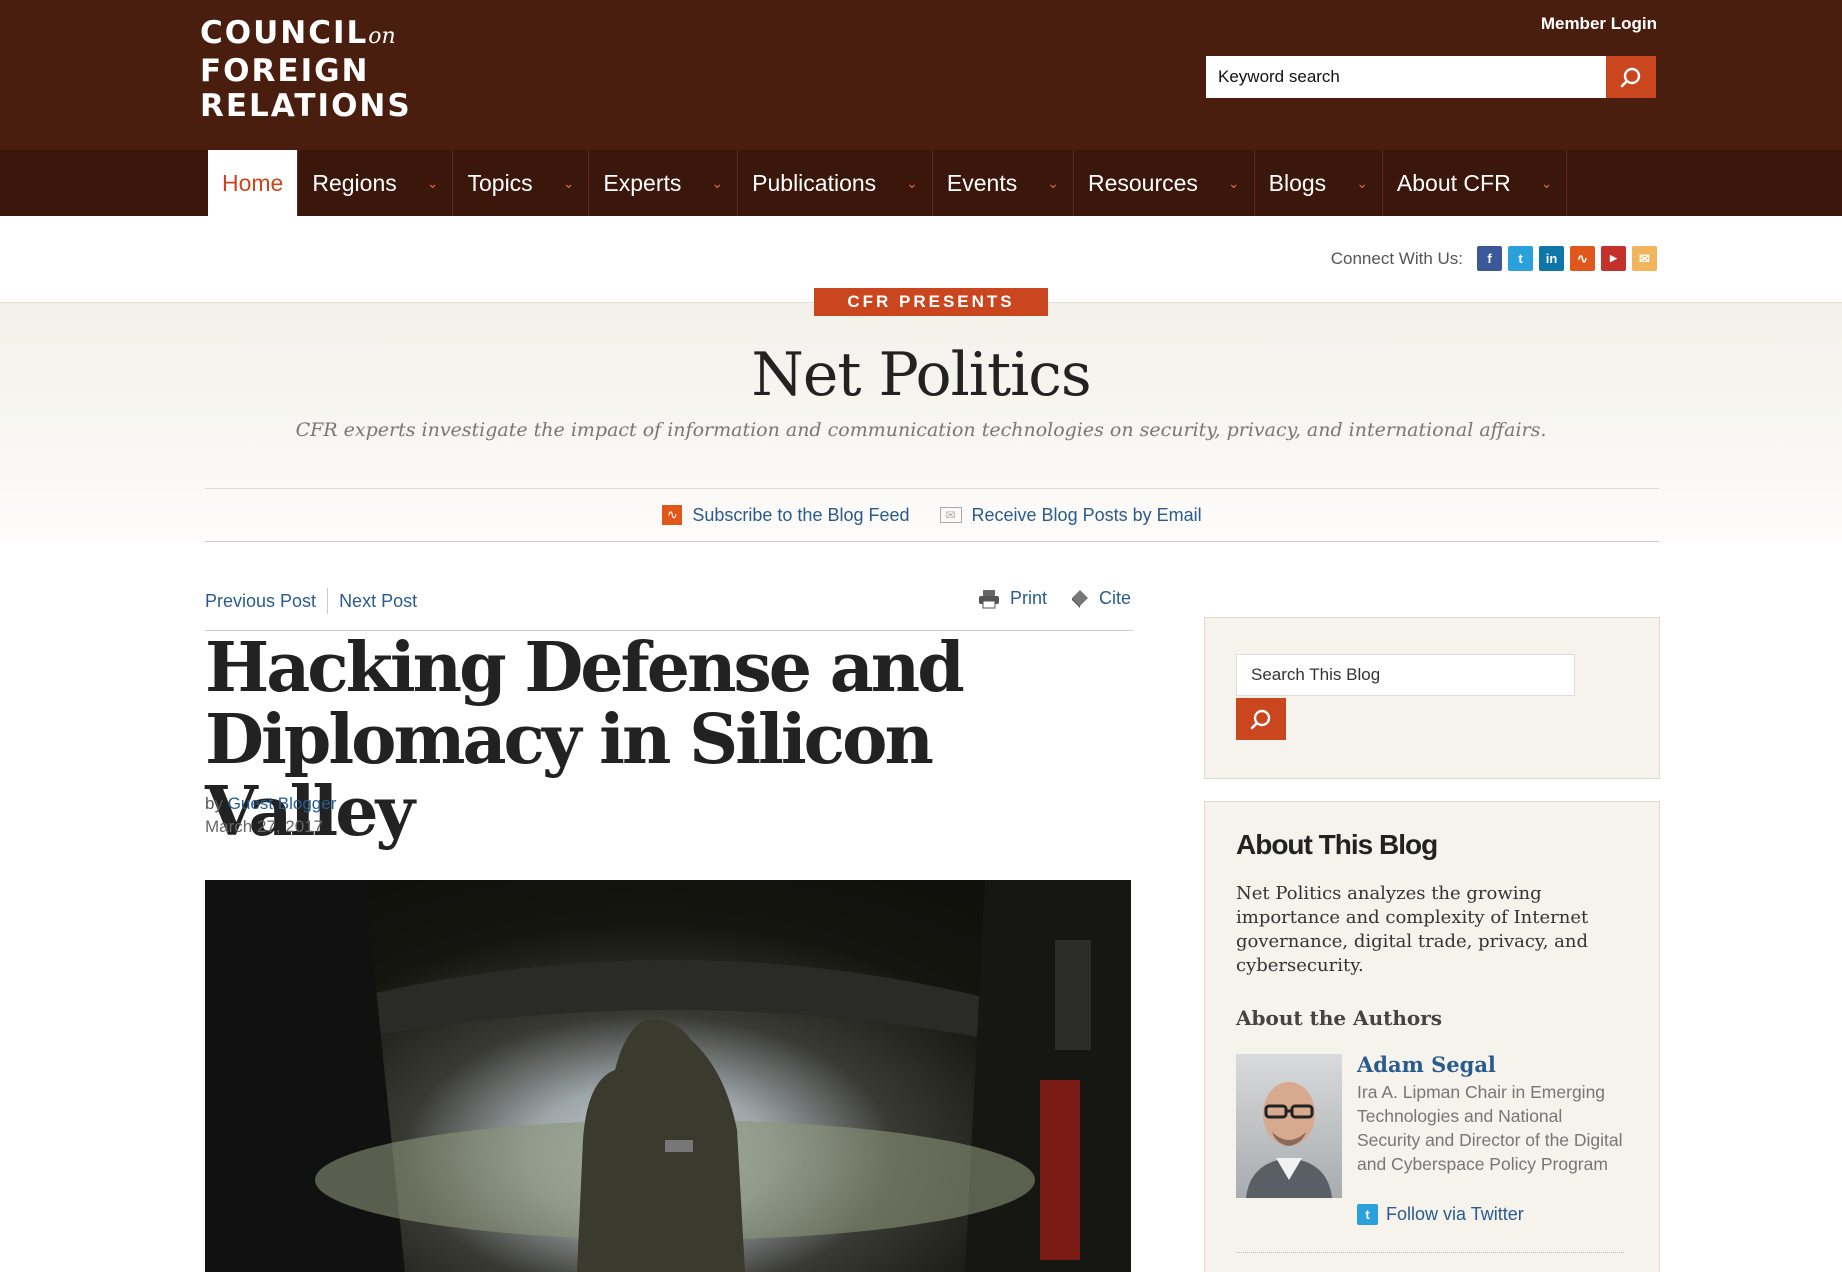 This screenshot has width=1842, height=1272. What do you see at coordinates (1070, 515) in the screenshot?
I see `email-subscribe-link: ✉ Receive Blog Posts by Email` at bounding box center [1070, 515].